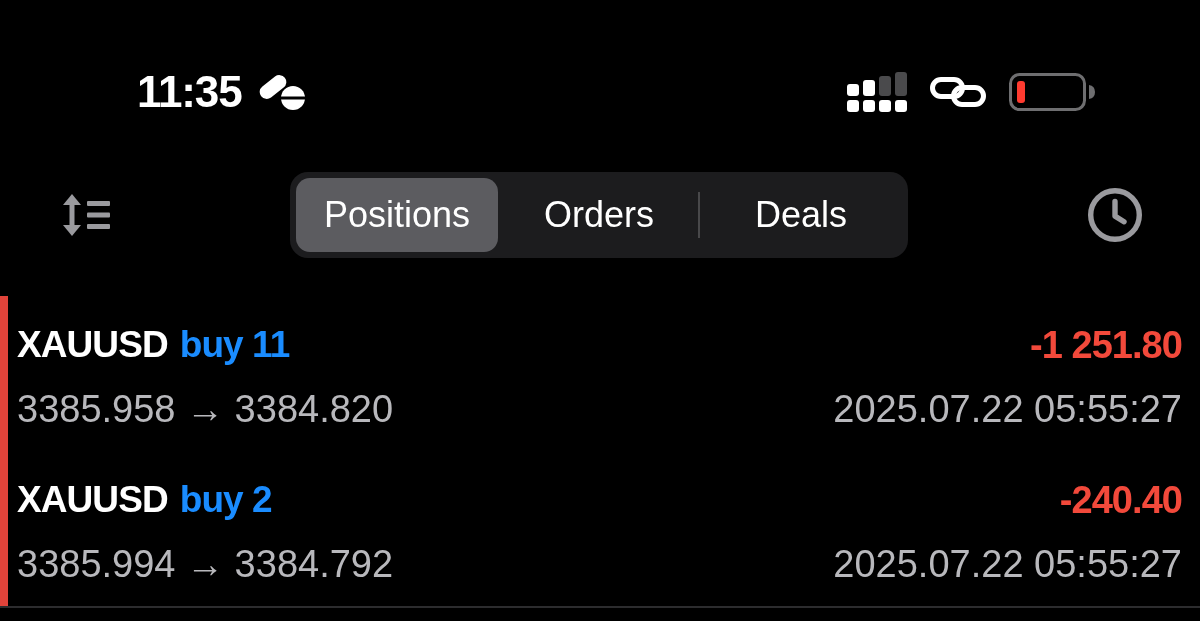 This screenshot has width=1200, height=621. Describe the element at coordinates (281, 92) in the screenshot. I see `pills-icon` at that location.